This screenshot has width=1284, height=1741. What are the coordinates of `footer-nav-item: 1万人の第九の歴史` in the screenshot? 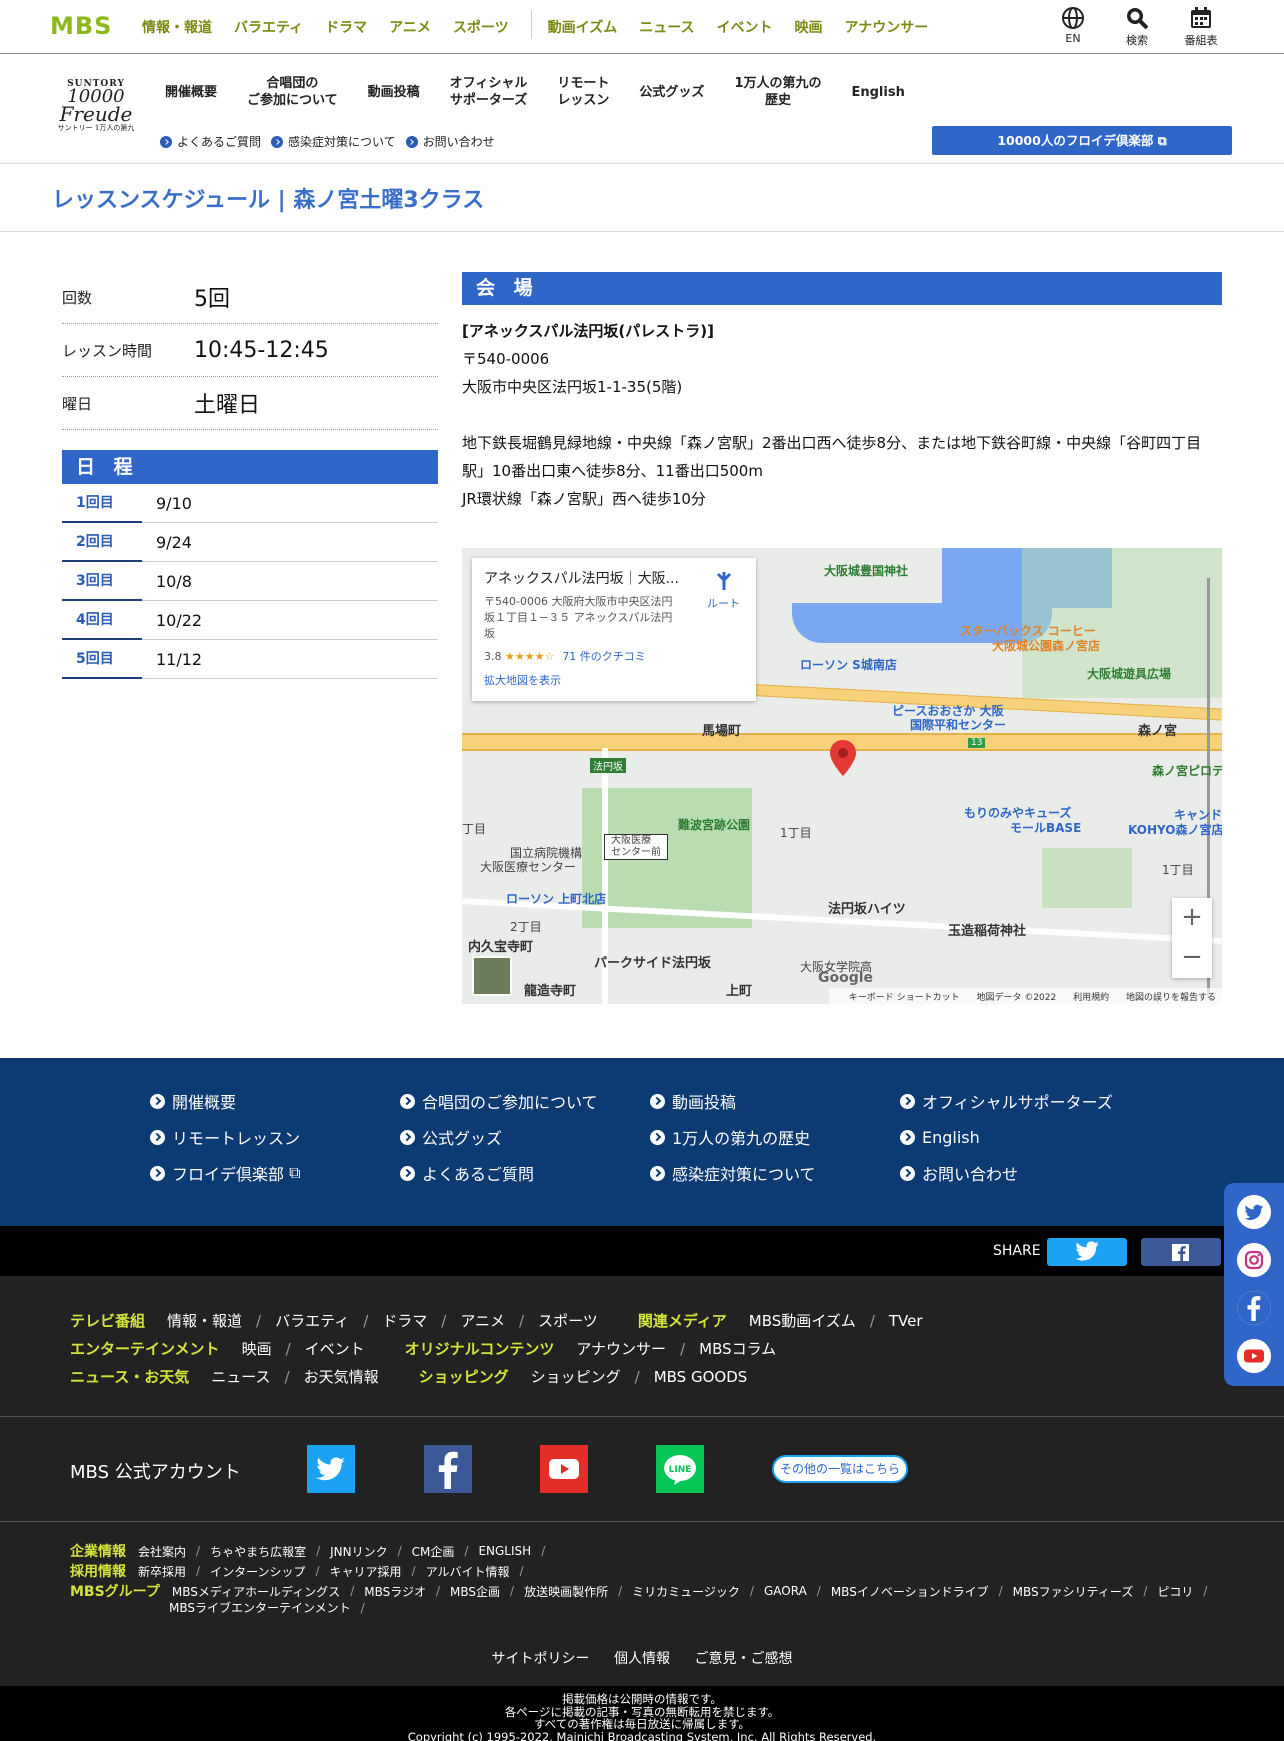 It's located at (775, 1137).